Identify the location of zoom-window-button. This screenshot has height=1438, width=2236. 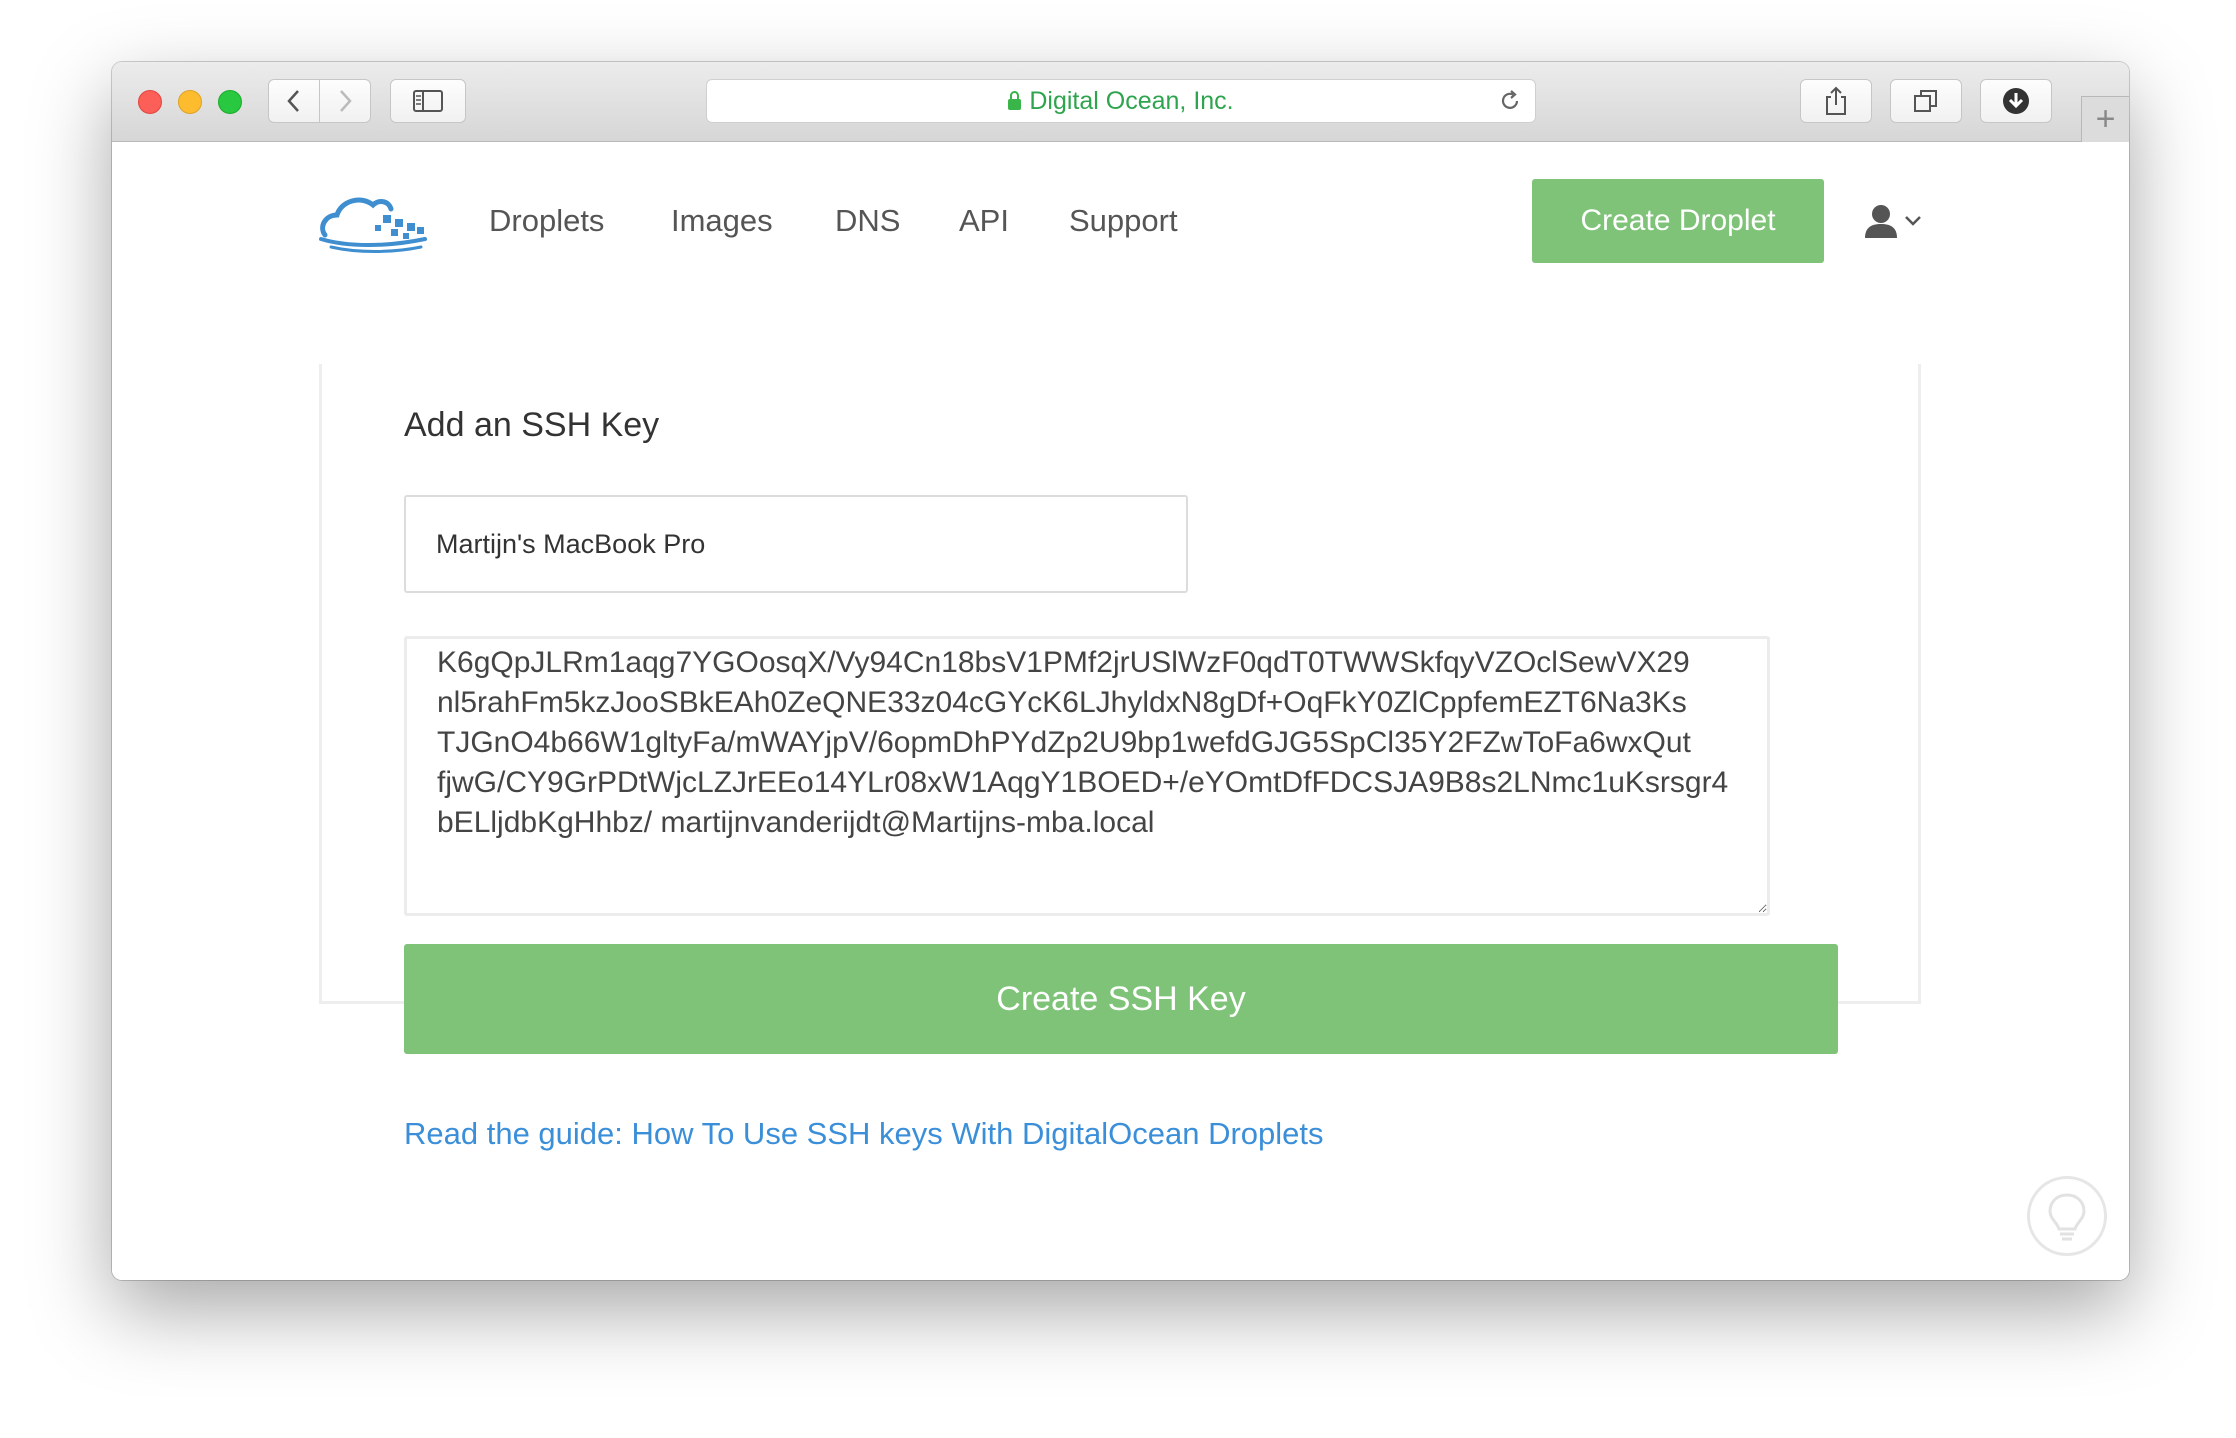
(230, 102).